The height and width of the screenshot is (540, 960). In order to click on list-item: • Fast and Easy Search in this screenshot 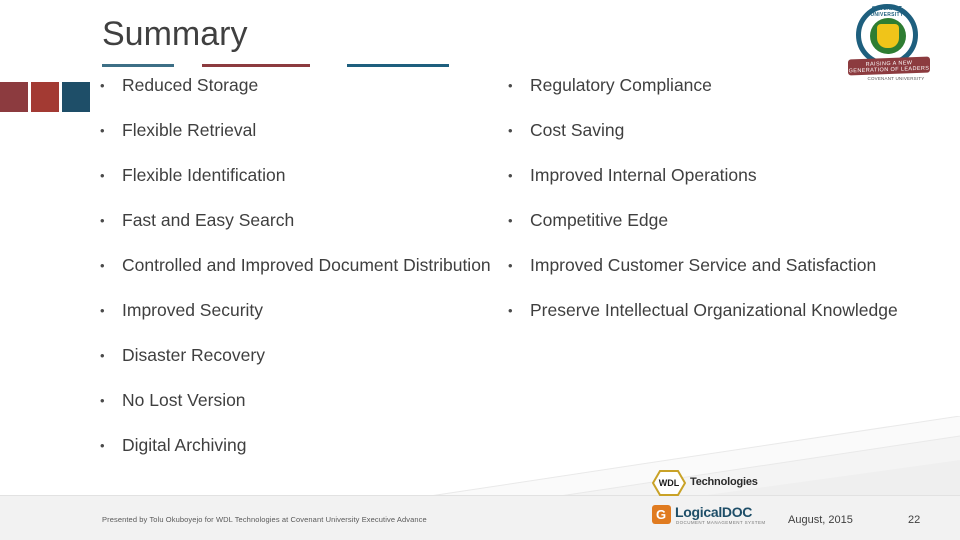, I will do `click(300, 221)`.